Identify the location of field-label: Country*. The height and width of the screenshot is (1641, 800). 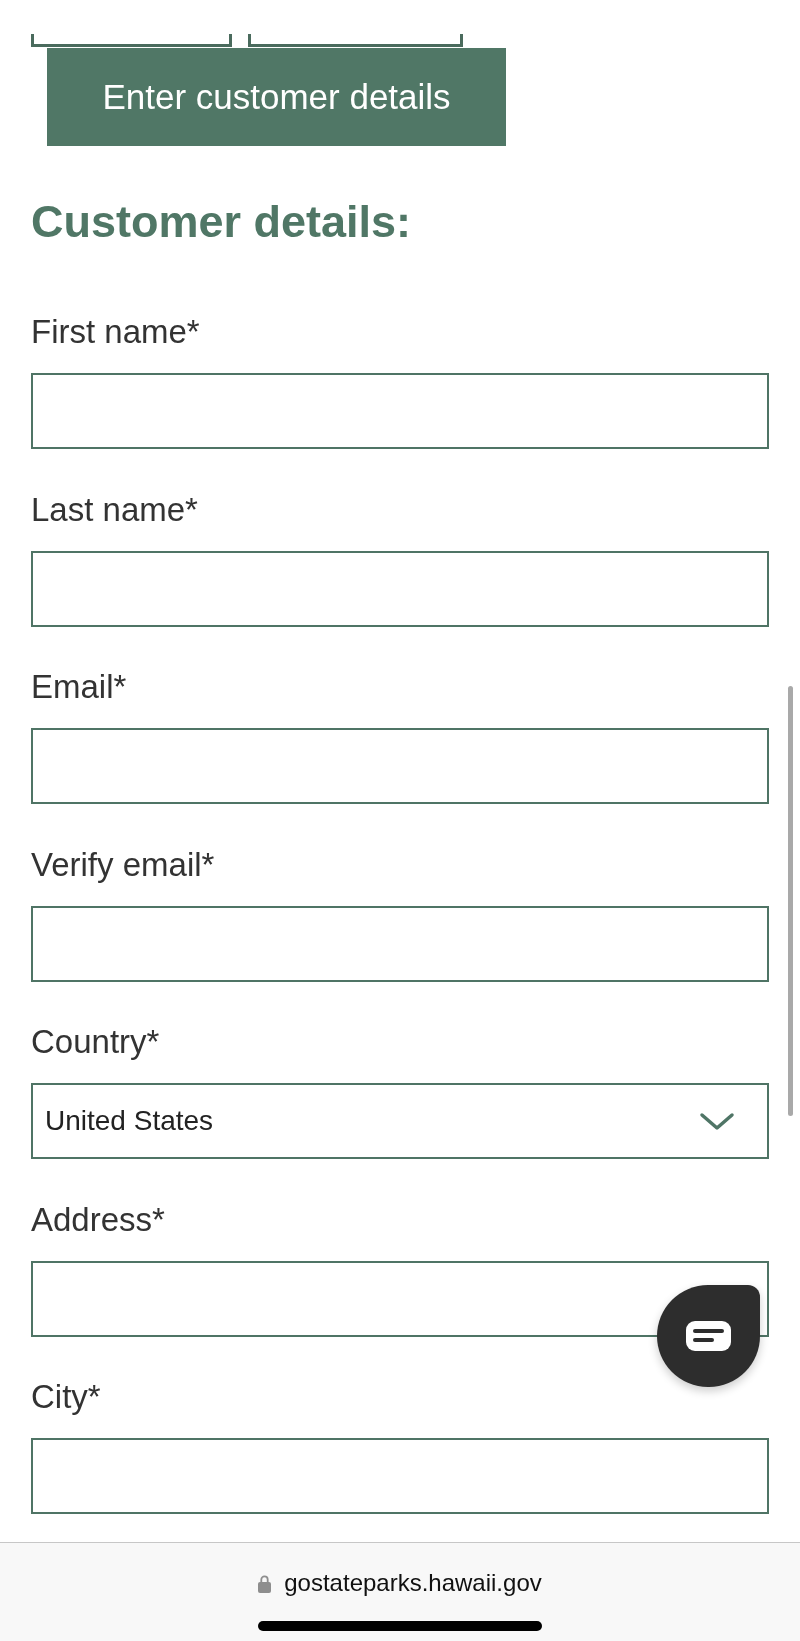
(95, 1042).